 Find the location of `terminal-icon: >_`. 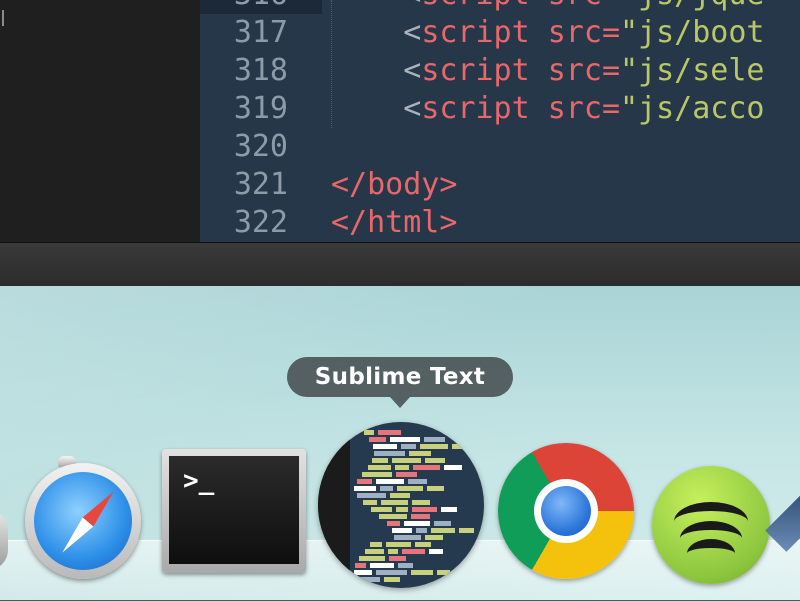

terminal-icon: >_ is located at coordinates (234, 510).